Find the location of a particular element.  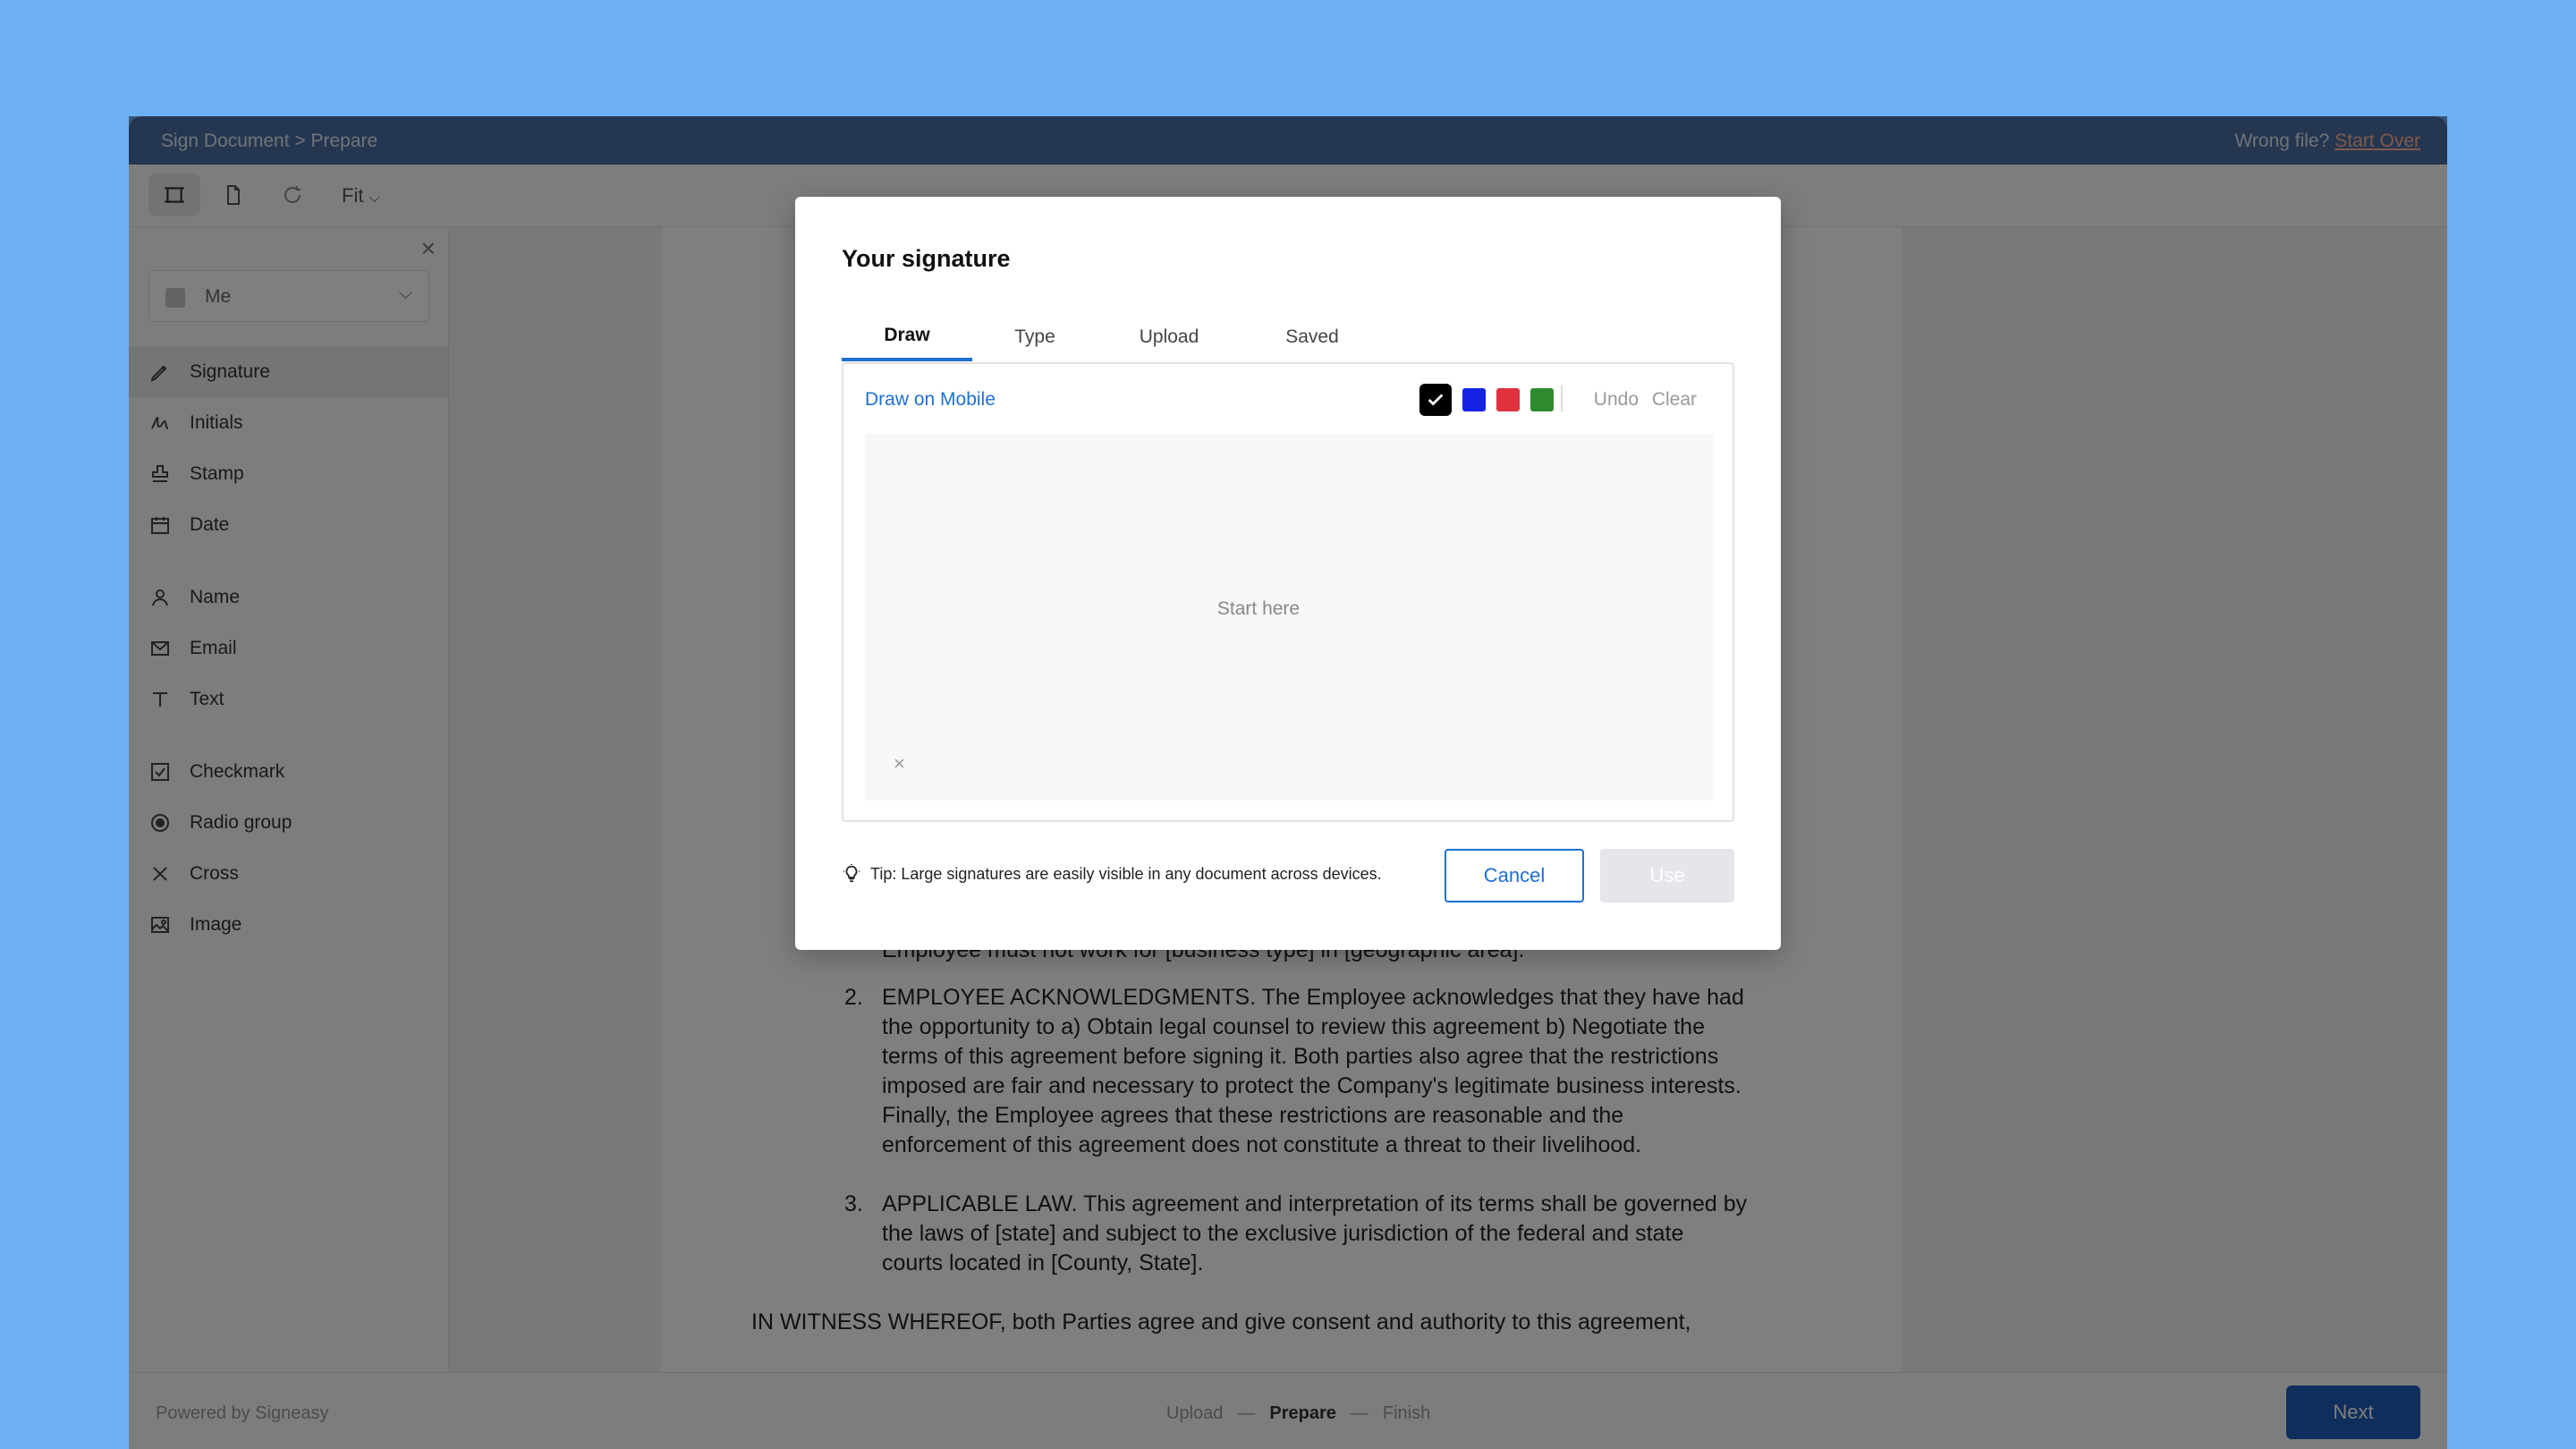

signature-tabs: Draw Type Upload Saved is located at coordinates (1288, 337).